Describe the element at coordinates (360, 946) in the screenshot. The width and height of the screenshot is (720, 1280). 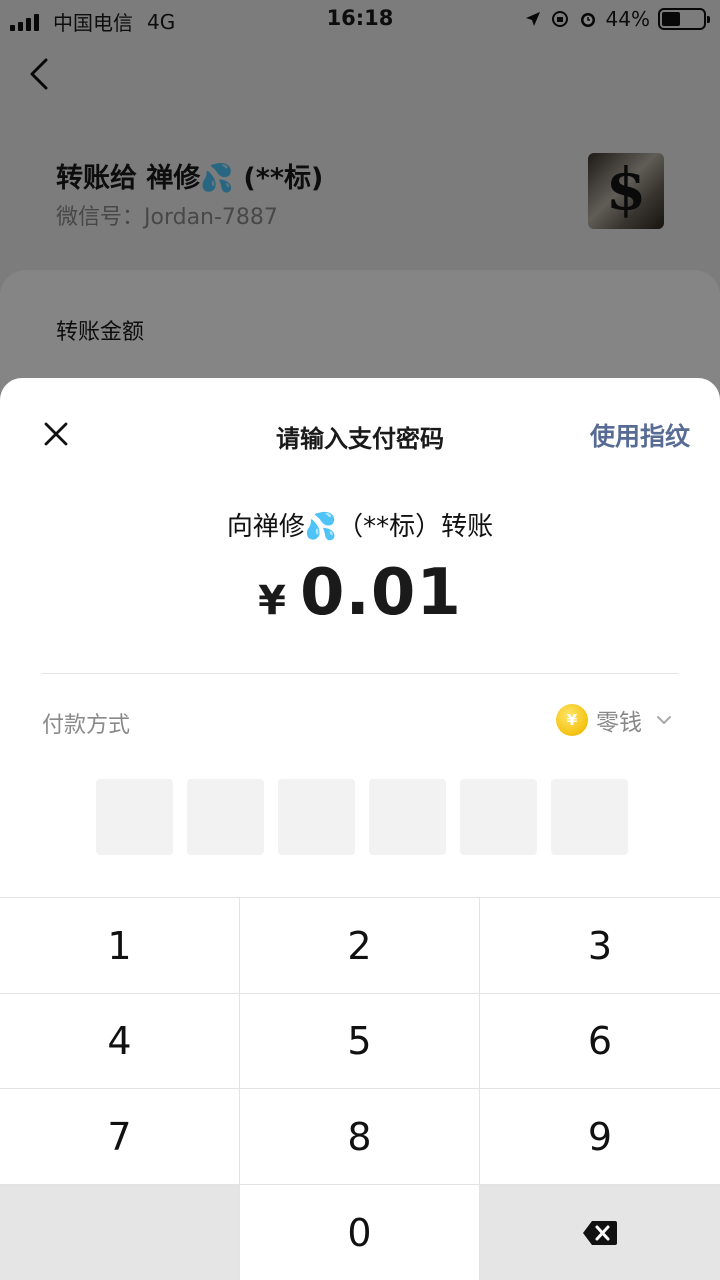
I see `keypad-key-2: 2` at that location.